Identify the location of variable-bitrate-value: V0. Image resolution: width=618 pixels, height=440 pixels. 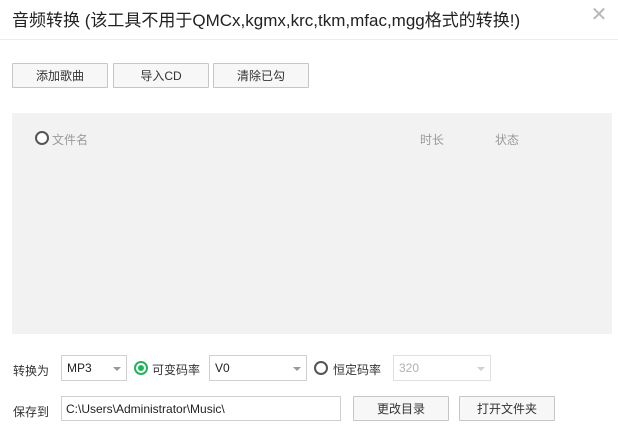
(222, 368).